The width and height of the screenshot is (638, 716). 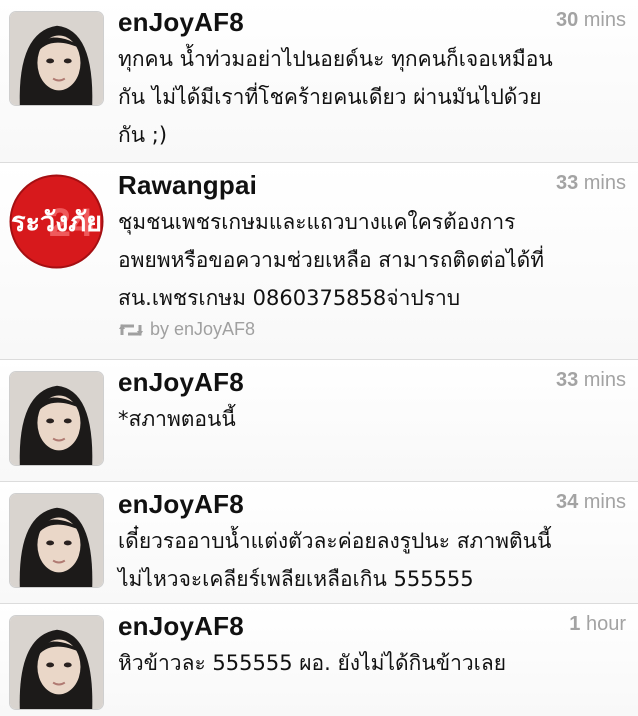 I want to click on user-name: Rawangpai, so click(x=187, y=185).